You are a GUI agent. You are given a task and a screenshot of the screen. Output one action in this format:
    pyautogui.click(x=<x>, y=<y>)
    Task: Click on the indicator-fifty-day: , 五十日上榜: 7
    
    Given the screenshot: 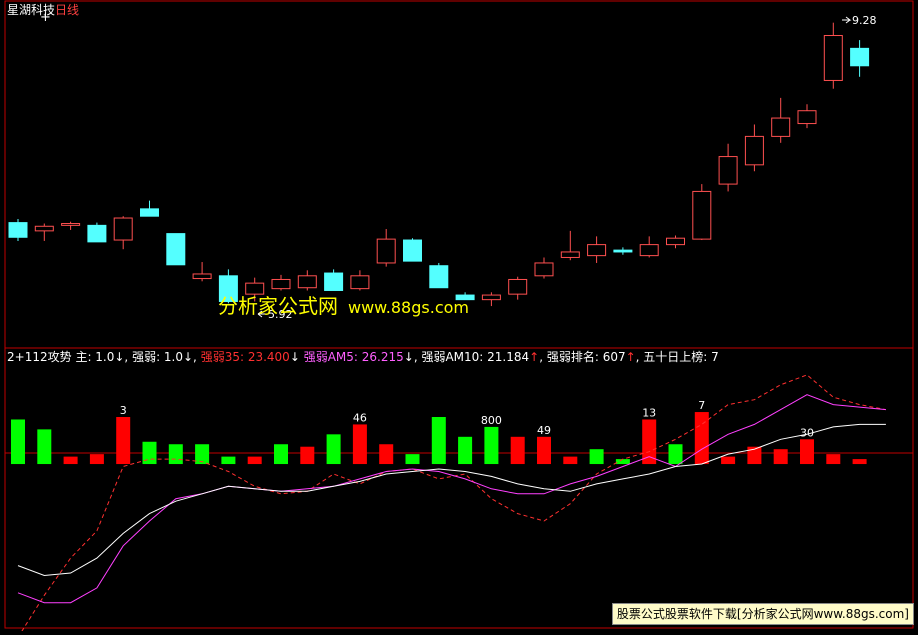 What is the action you would take?
    pyautogui.click(x=677, y=357)
    